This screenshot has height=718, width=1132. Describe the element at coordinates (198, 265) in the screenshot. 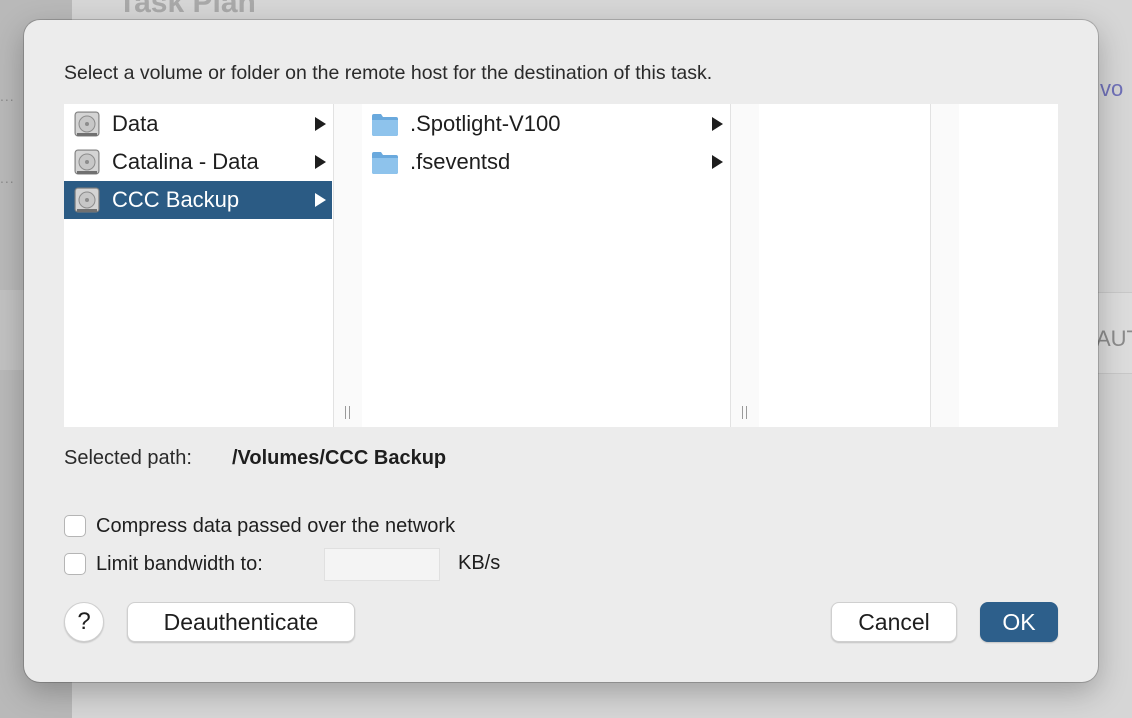

I see `browser-column-volumes: Data Catalina - Data CCC Backup` at that location.